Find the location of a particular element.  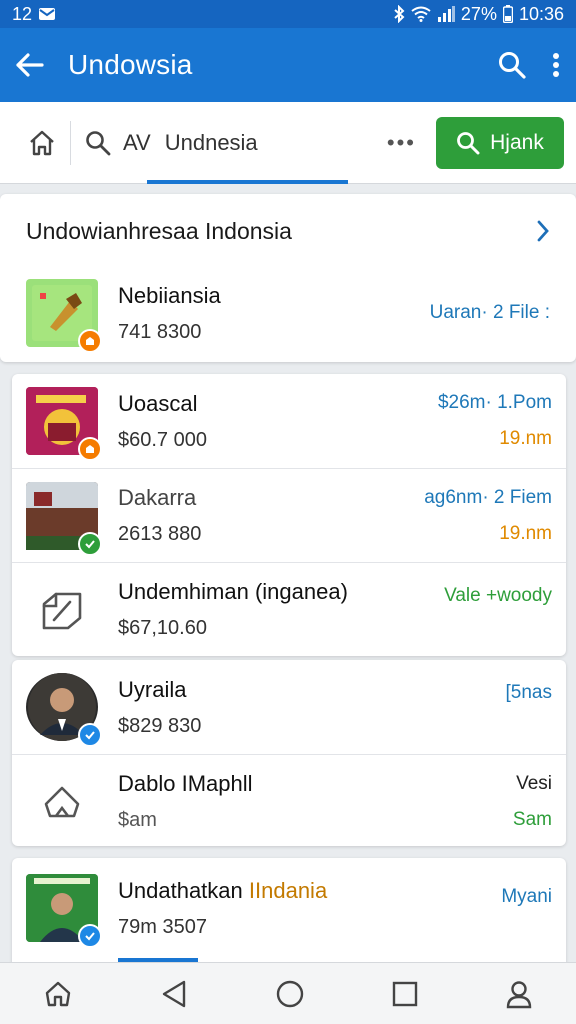

section-header: Undowianhresaa Indonsia is located at coordinates (288, 231).